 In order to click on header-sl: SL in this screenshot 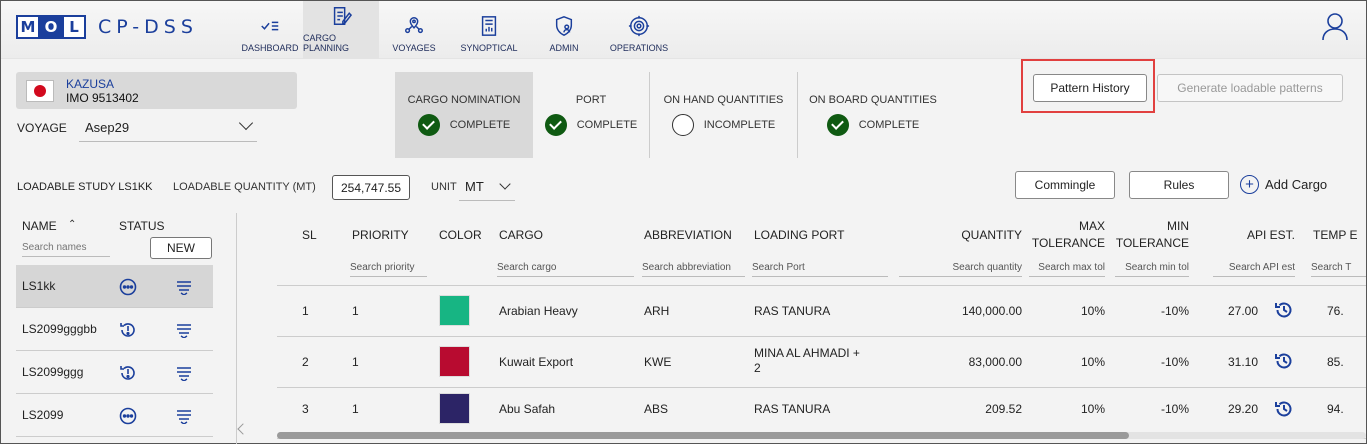, I will do `click(309, 235)`.